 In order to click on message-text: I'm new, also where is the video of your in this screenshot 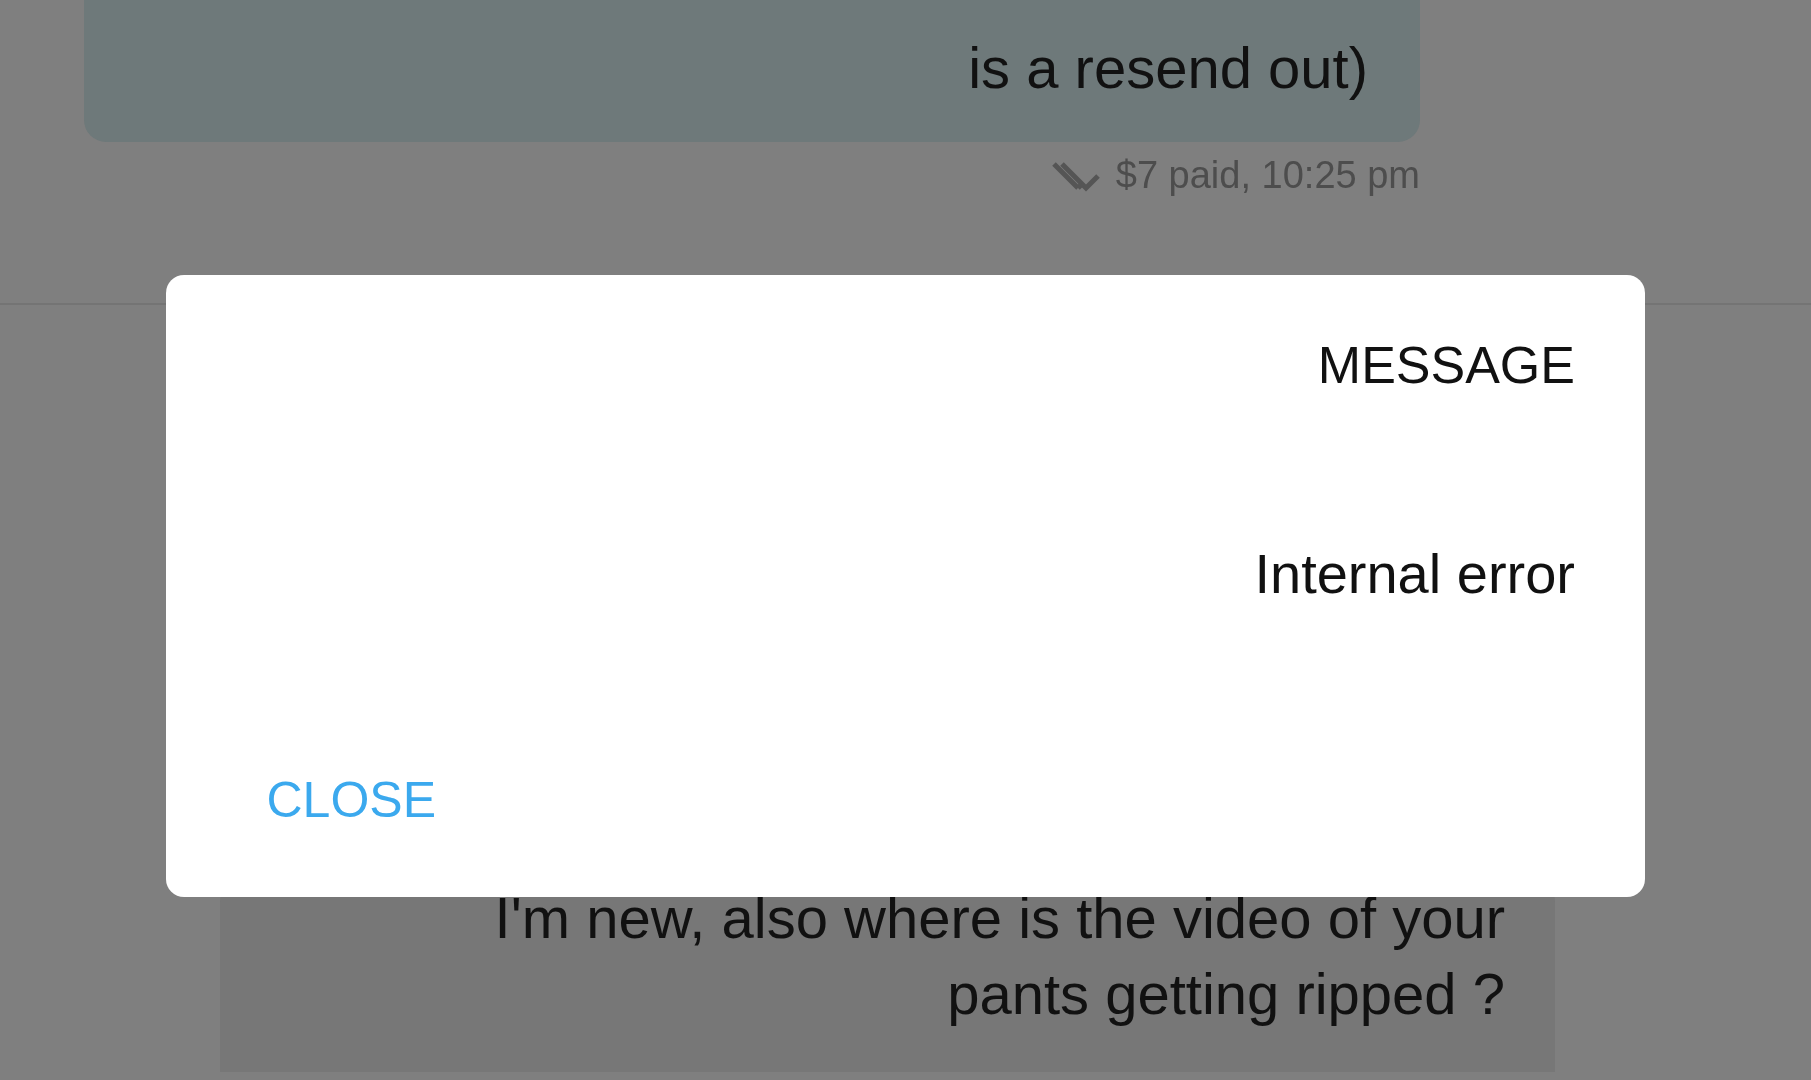, I will do `click(999, 918)`.